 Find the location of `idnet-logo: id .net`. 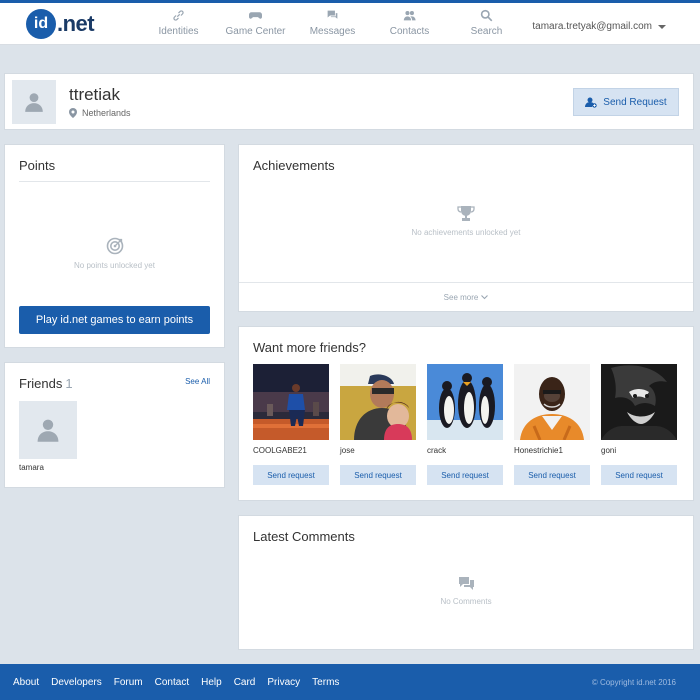

idnet-logo: id .net is located at coordinates (60, 24).